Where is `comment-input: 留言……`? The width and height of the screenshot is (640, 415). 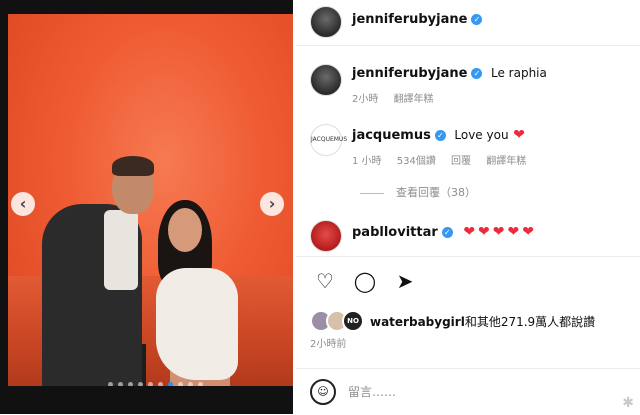 comment-input: 留言…… is located at coordinates (372, 391).